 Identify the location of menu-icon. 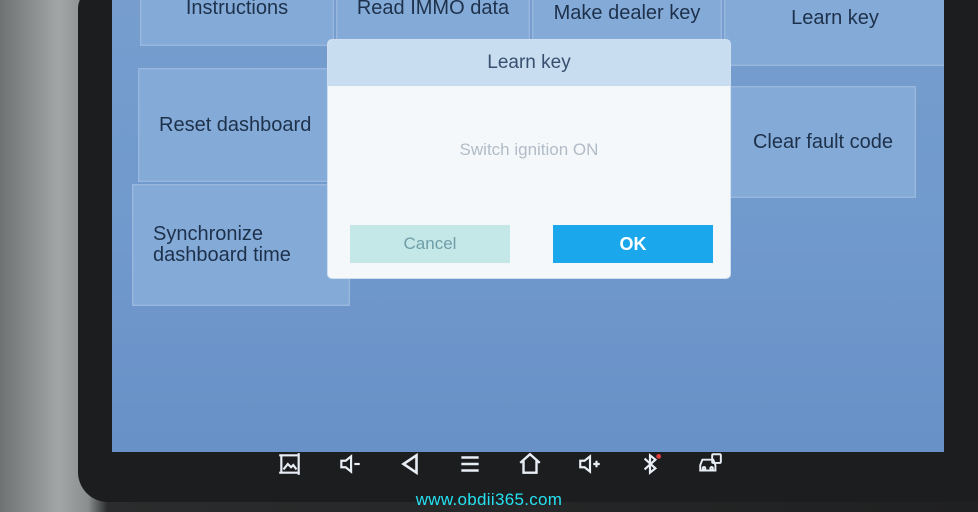
(470, 464).